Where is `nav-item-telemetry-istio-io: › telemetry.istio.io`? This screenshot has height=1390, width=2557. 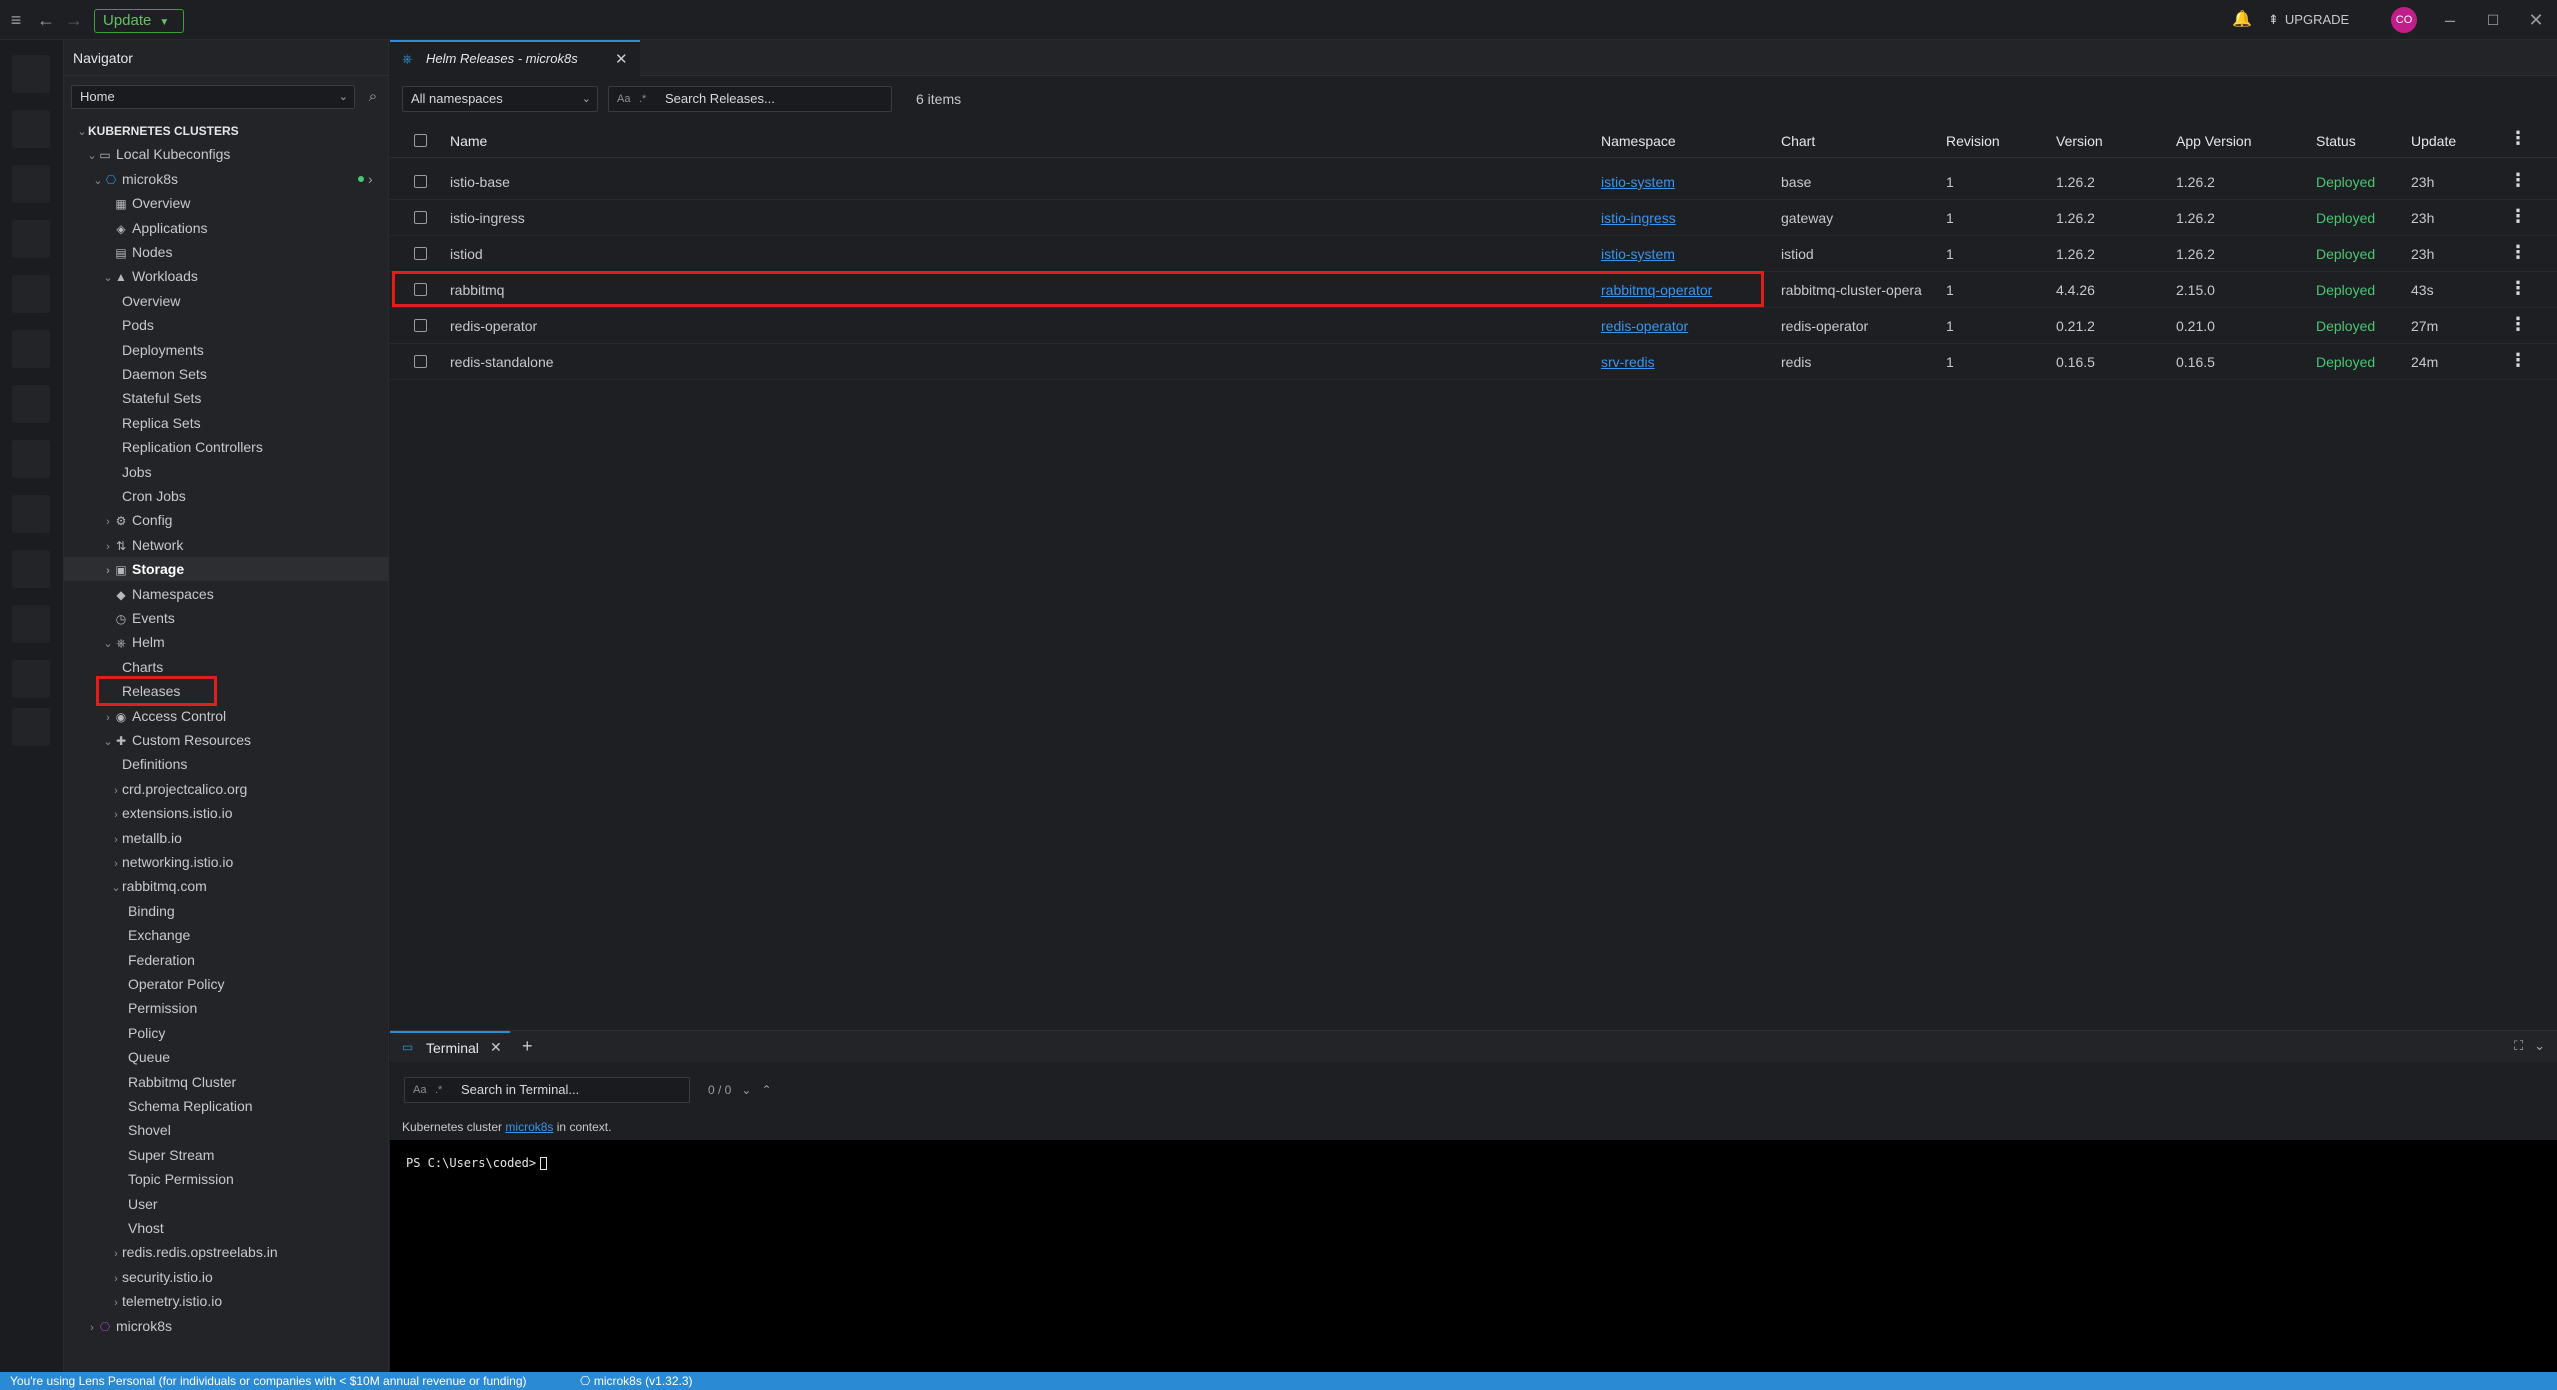 nav-item-telemetry-istio-io: › telemetry.istio.io is located at coordinates (270, 1301).